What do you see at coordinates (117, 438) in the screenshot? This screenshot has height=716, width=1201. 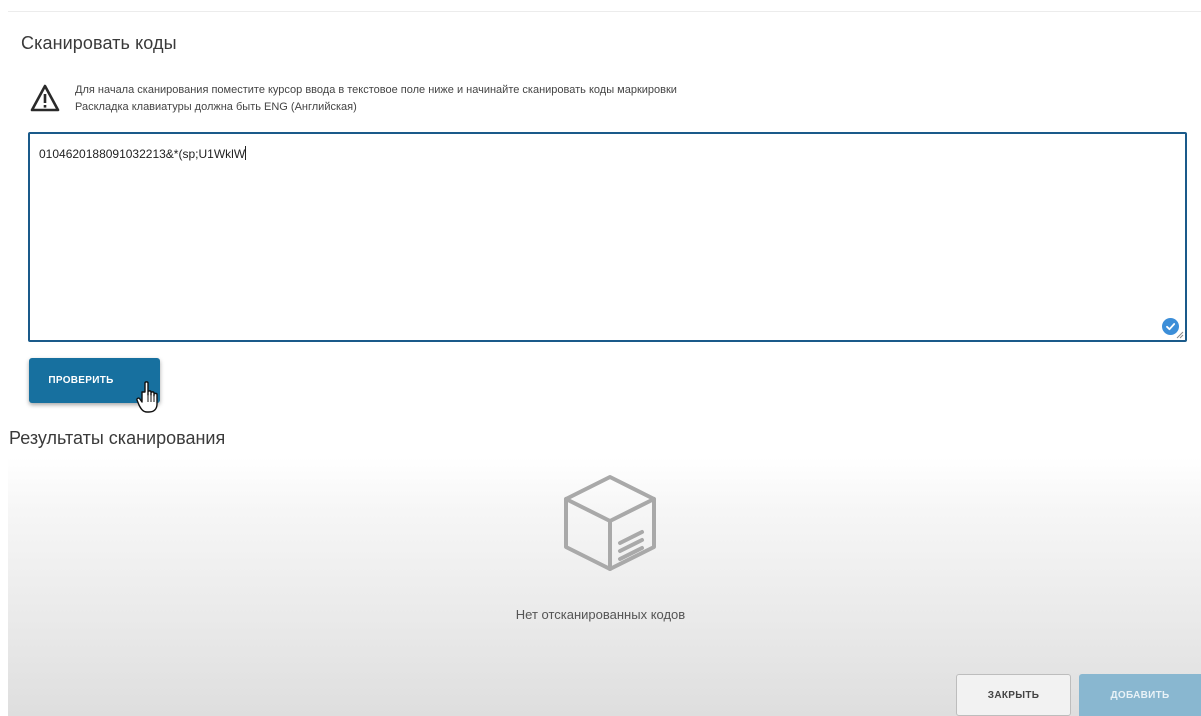 I see `results-title: Результаты сканирования` at bounding box center [117, 438].